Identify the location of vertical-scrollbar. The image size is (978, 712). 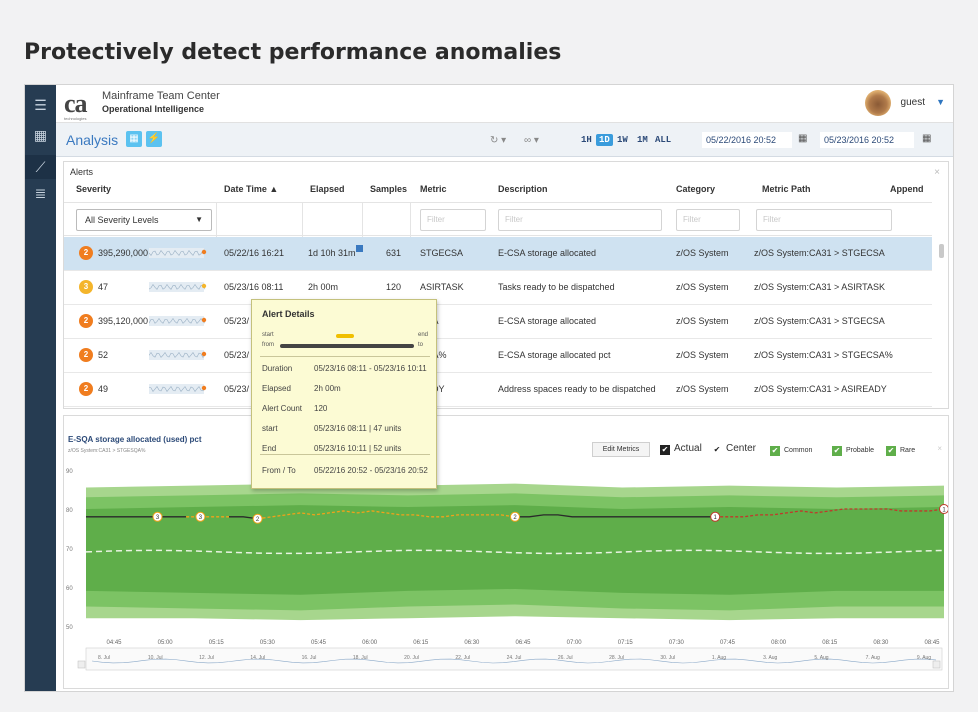
(941, 251).